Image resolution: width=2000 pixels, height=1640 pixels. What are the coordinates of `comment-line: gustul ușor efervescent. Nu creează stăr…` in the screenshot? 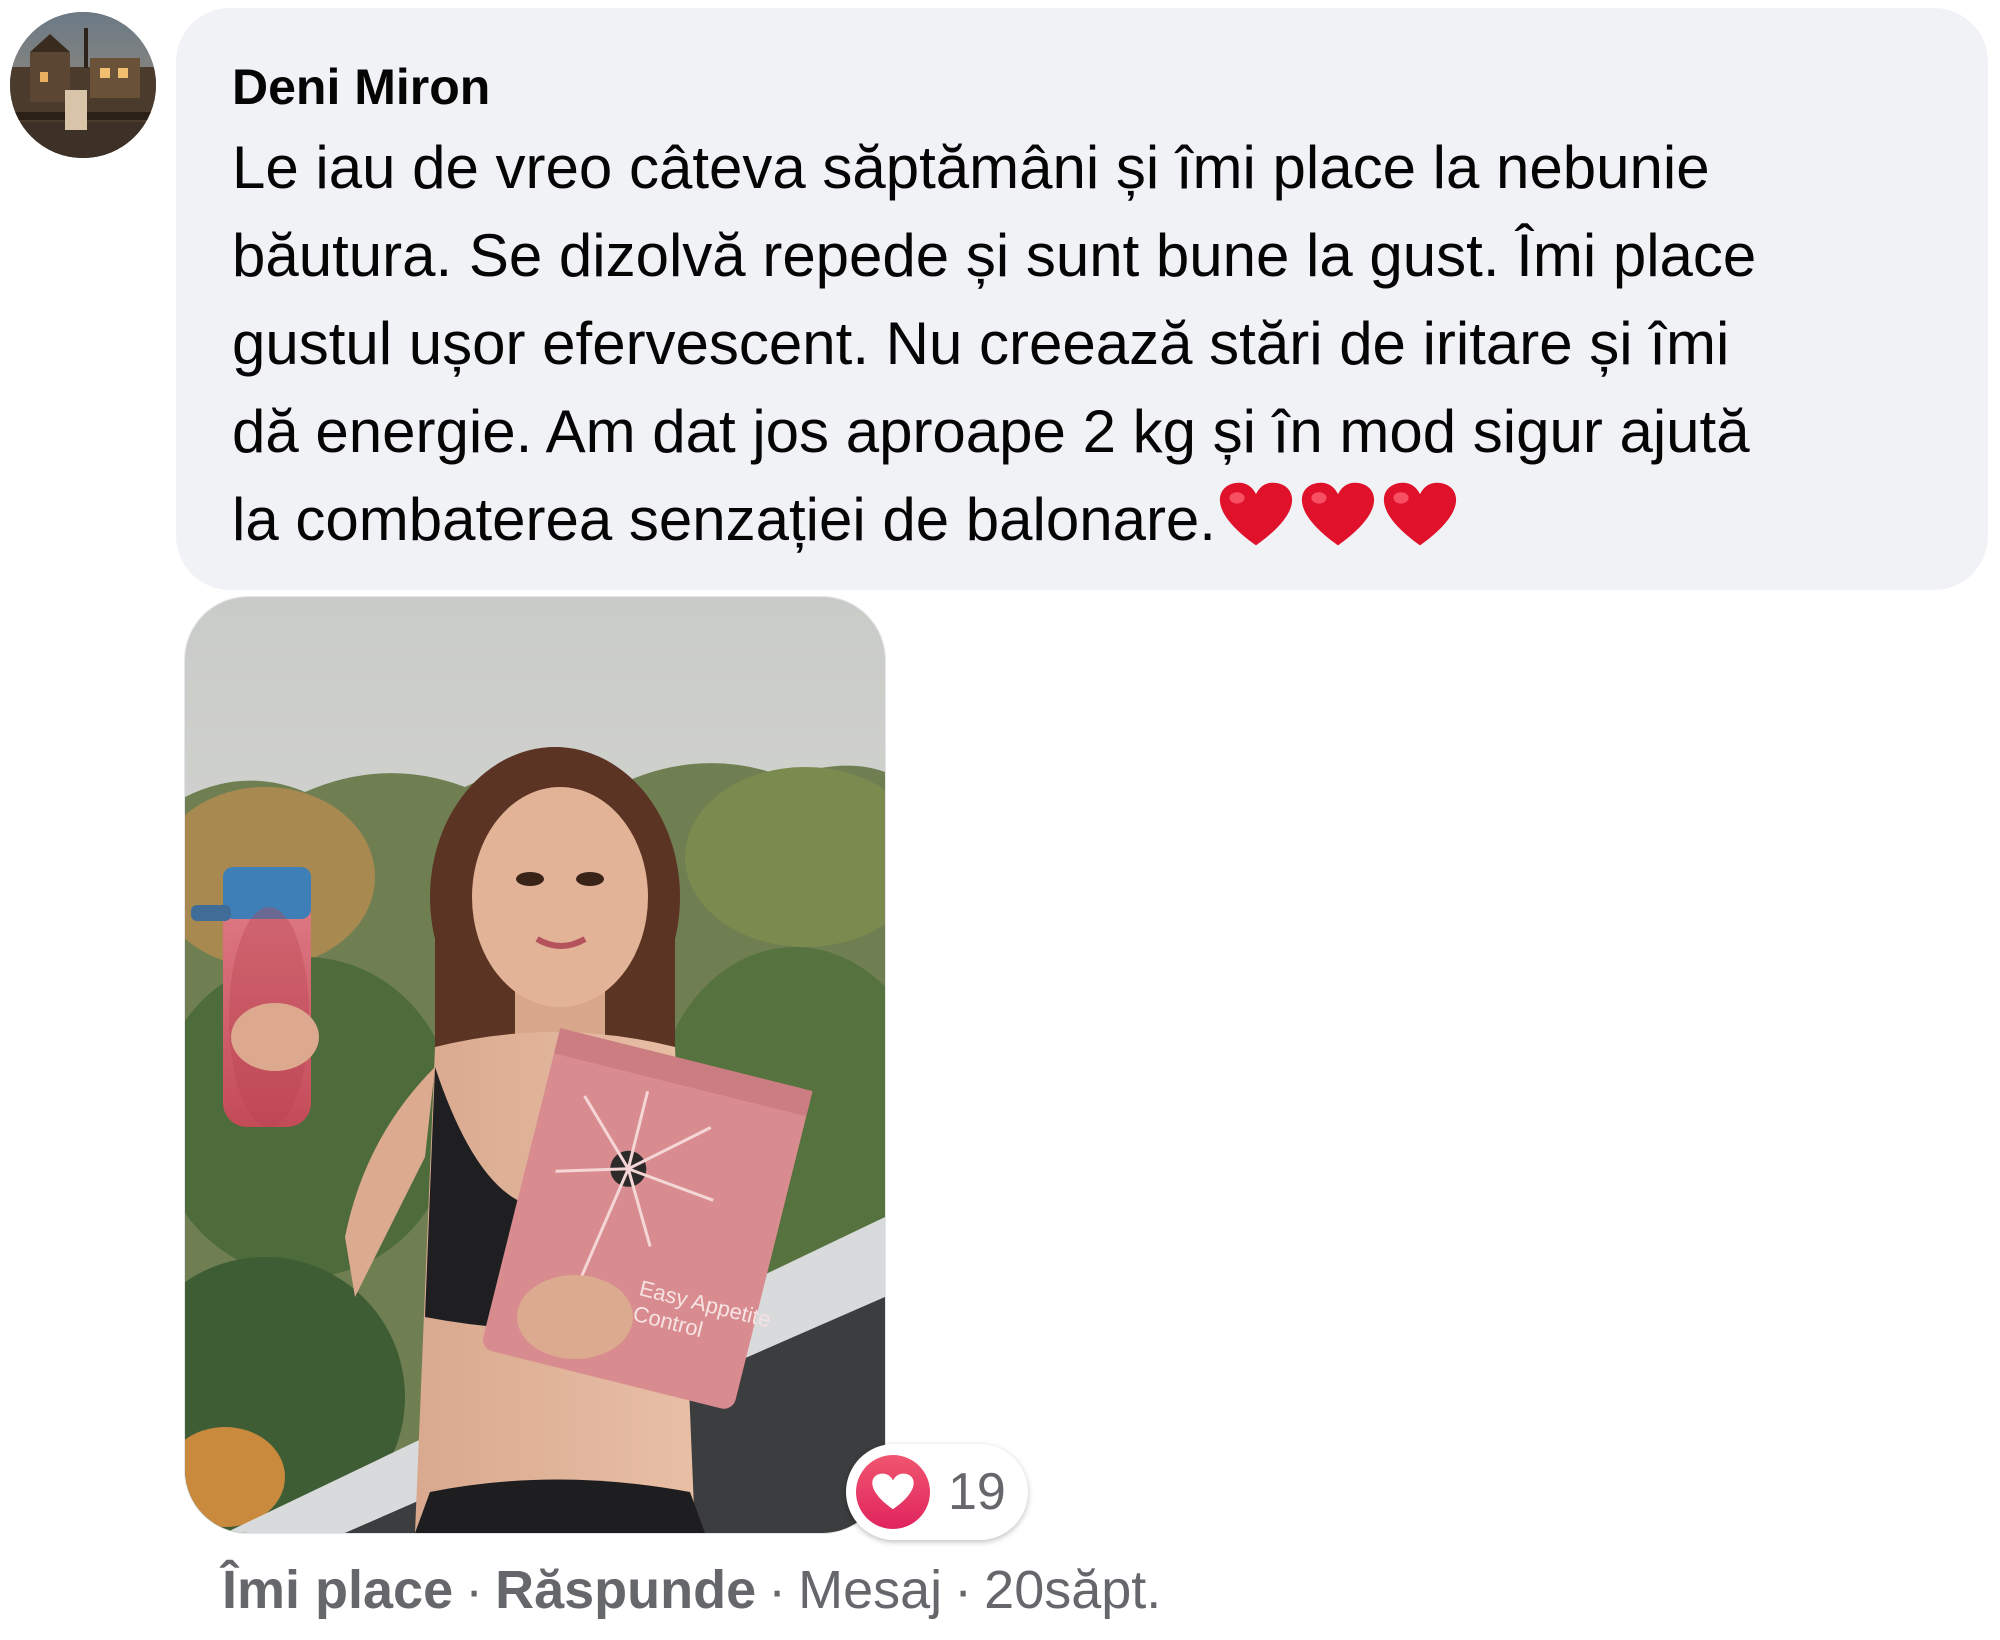 It's located at (981, 343).